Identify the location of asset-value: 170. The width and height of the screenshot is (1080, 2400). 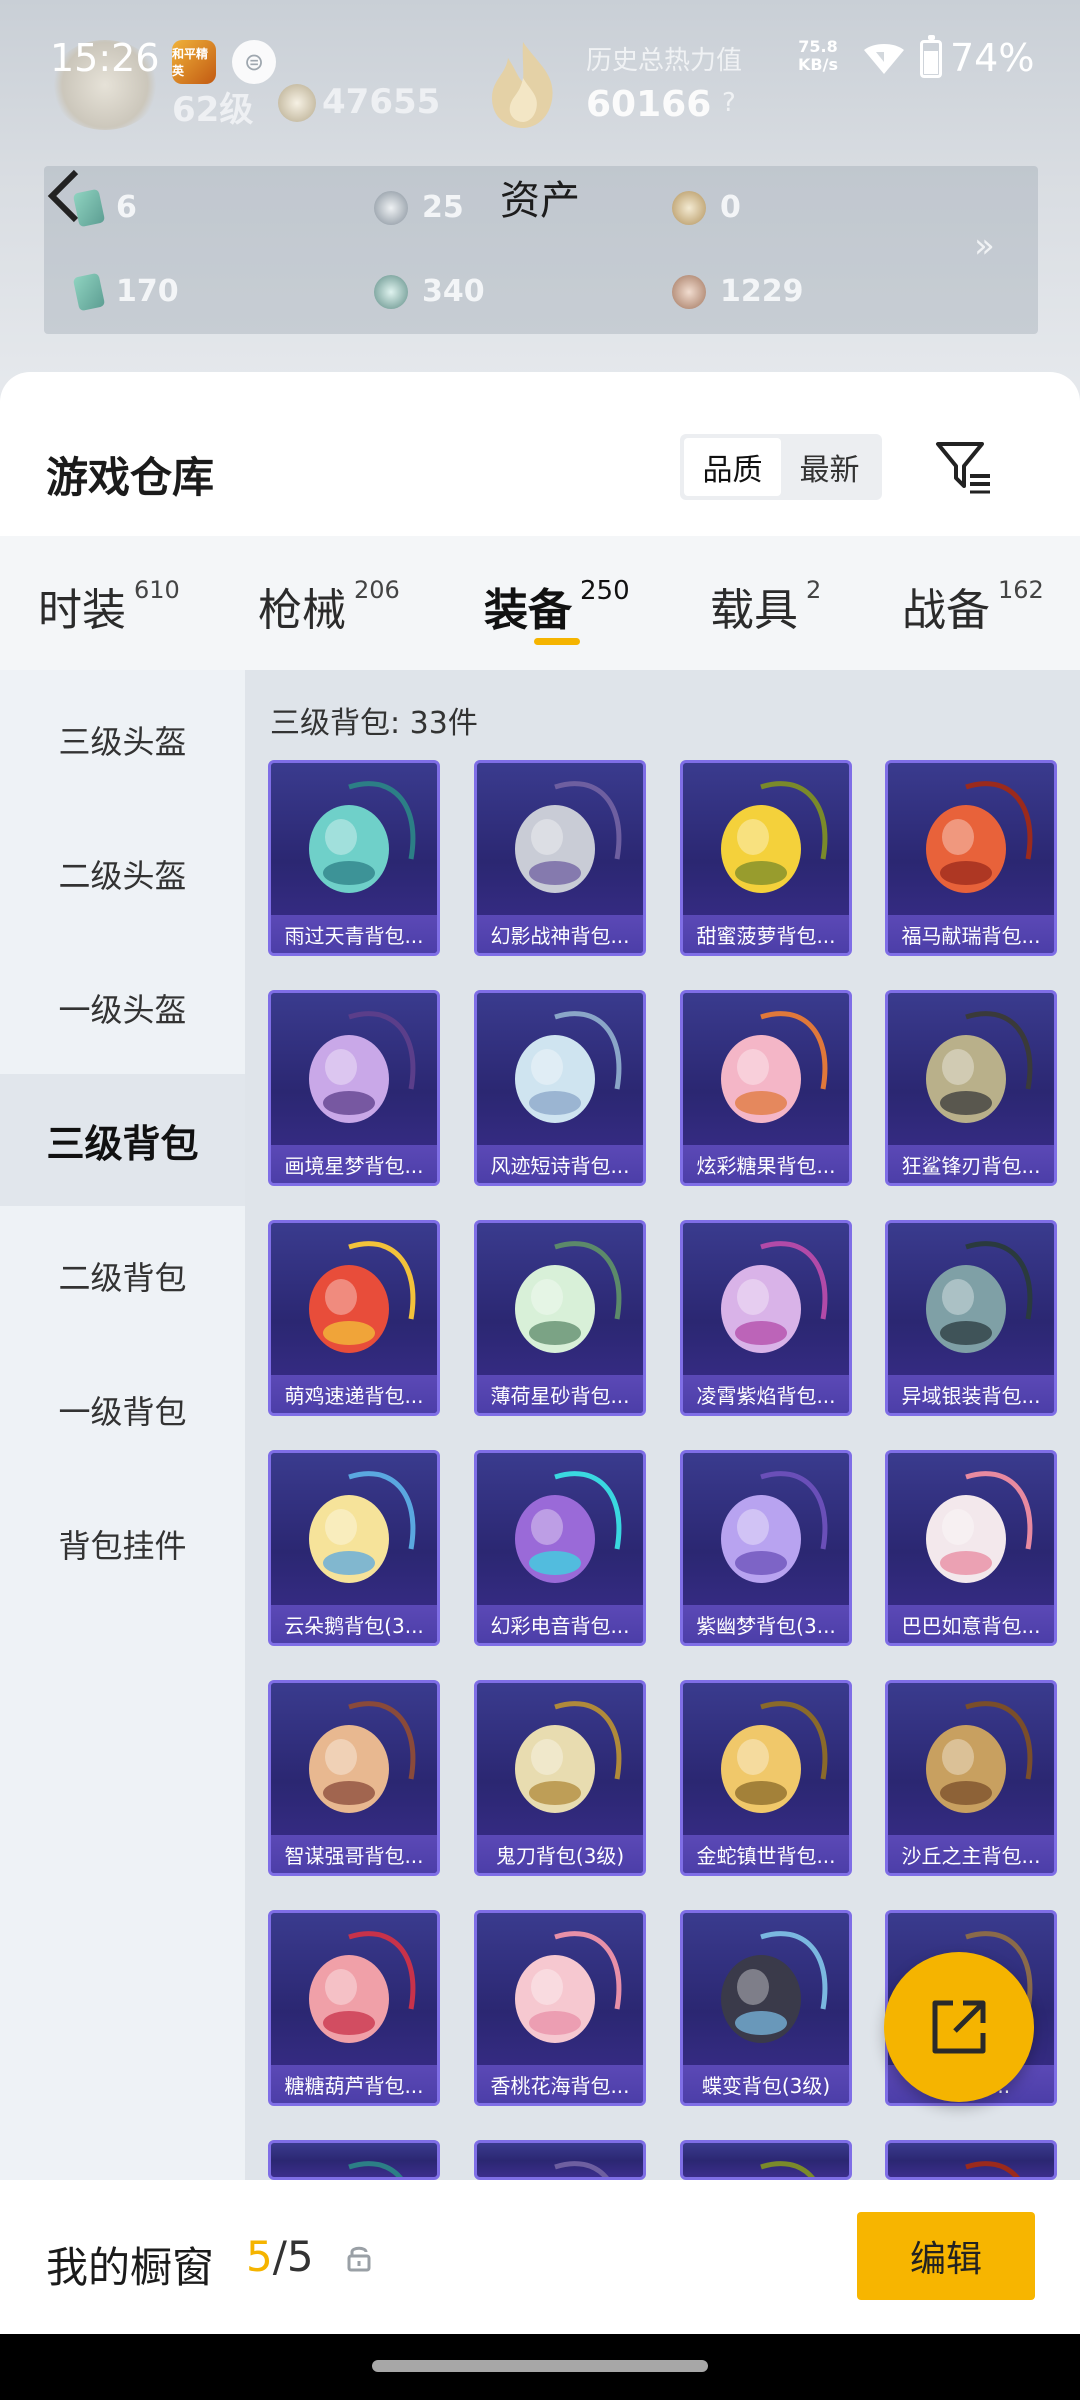
(147, 291).